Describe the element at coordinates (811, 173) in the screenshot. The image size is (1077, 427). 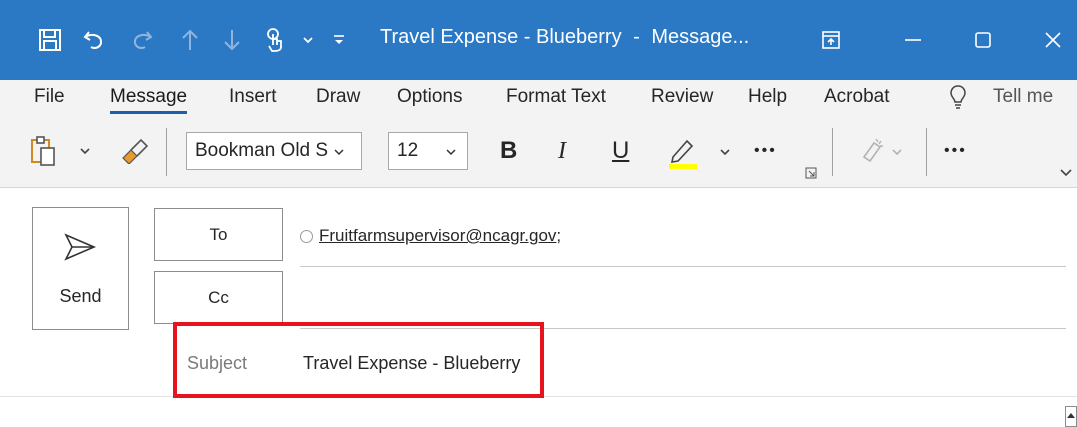
I see `font-dialog-launcher-icon` at that location.